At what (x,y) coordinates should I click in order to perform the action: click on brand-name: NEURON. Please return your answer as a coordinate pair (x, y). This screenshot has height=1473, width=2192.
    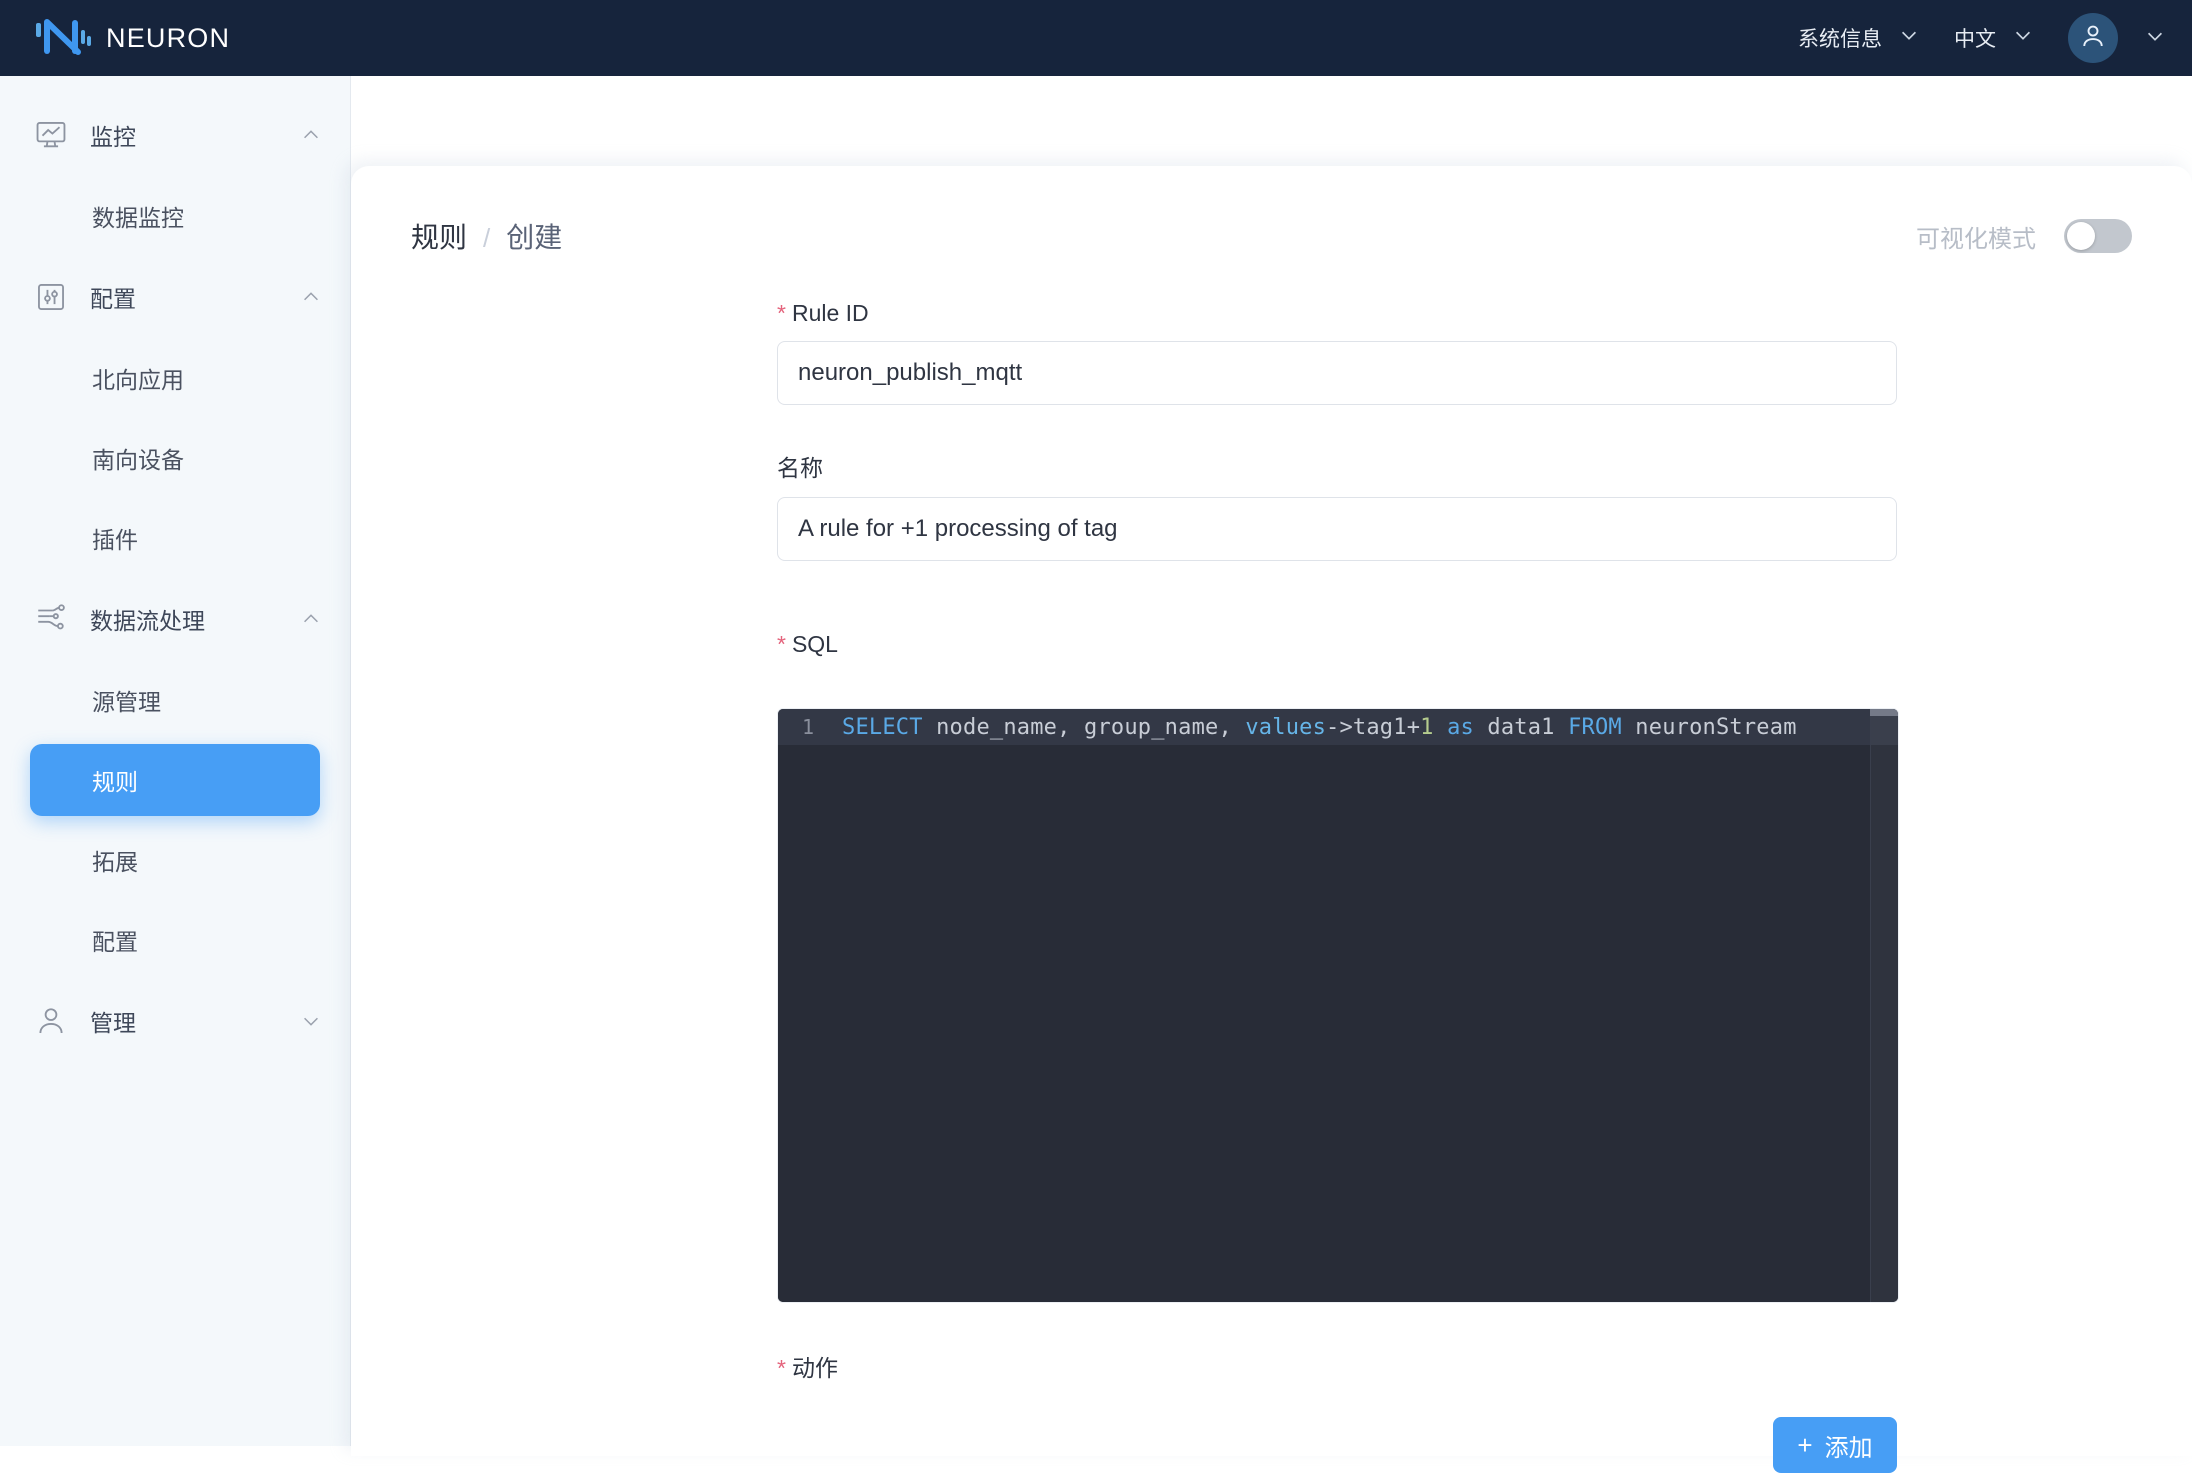
    Looking at the image, I should click on (168, 37).